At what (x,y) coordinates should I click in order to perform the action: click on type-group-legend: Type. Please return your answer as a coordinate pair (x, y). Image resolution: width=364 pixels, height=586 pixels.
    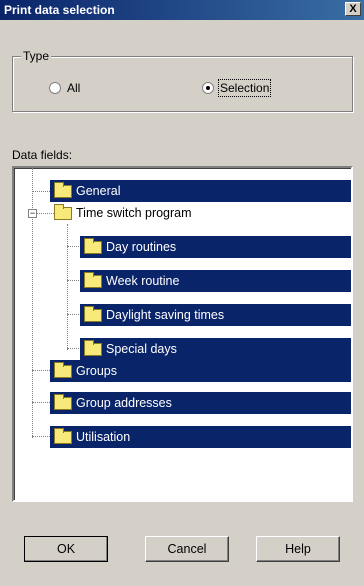
    Looking at the image, I should click on (36, 56).